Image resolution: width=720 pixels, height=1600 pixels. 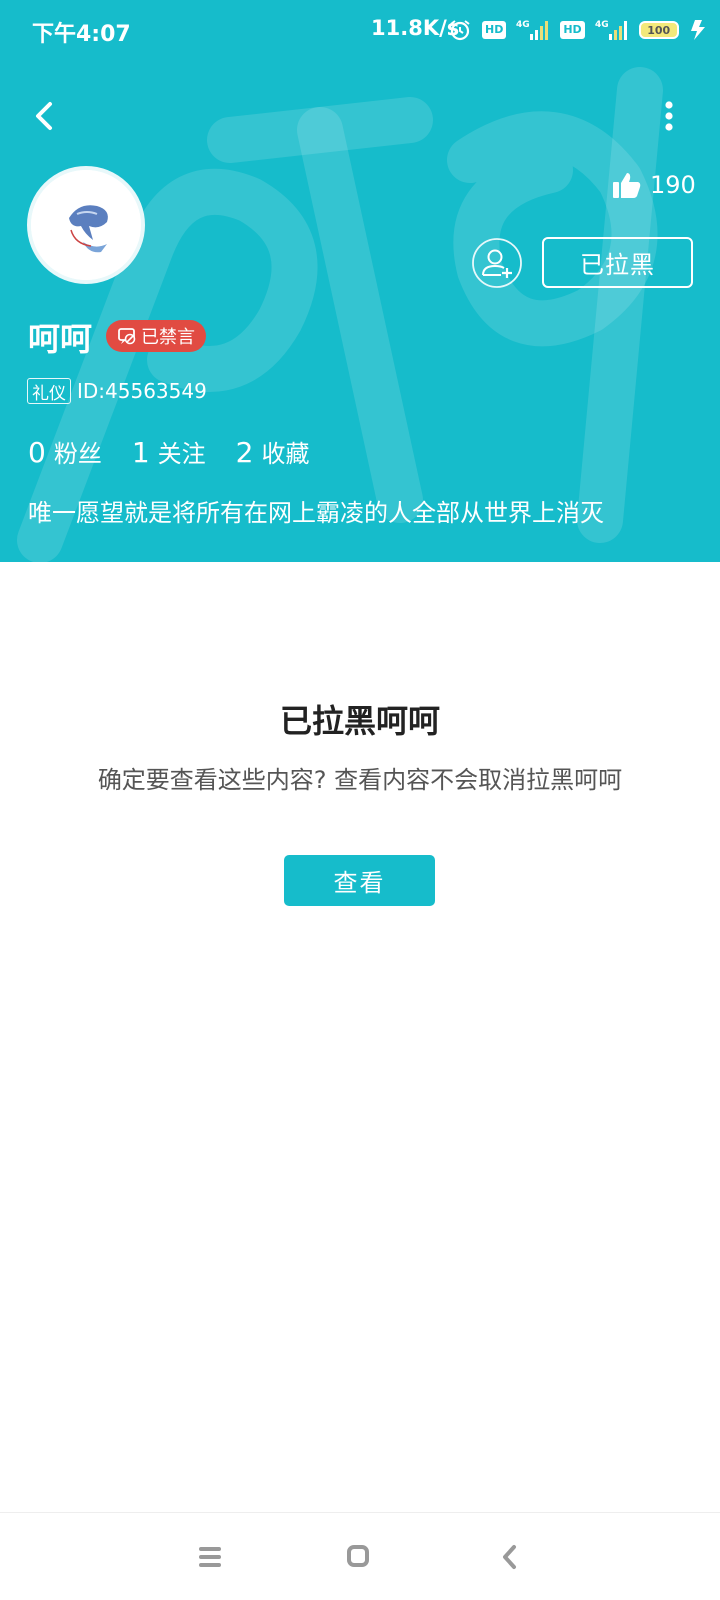 I want to click on status-bar: 下午4:07 11.8K/s HD 4G HD 4G 100, so click(x=360, y=30).